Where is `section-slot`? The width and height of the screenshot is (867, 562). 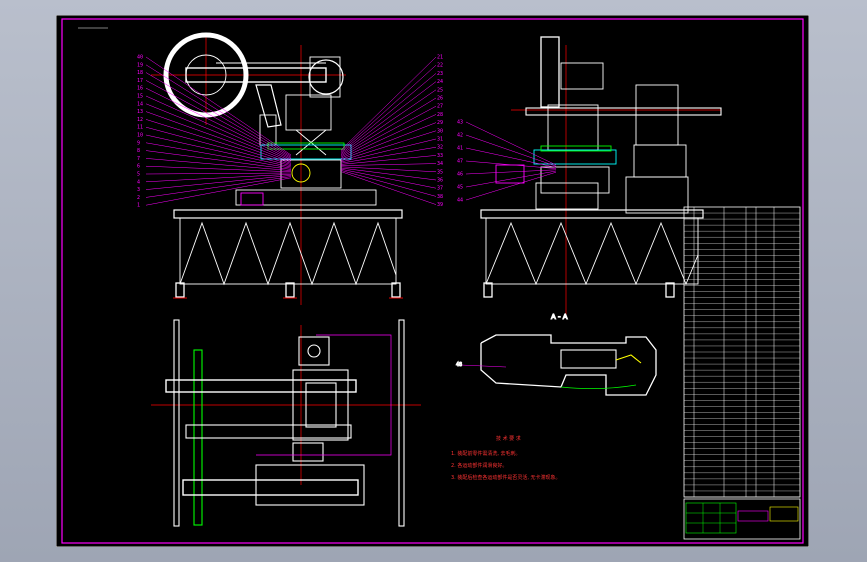
section-slot is located at coordinates (588, 359).